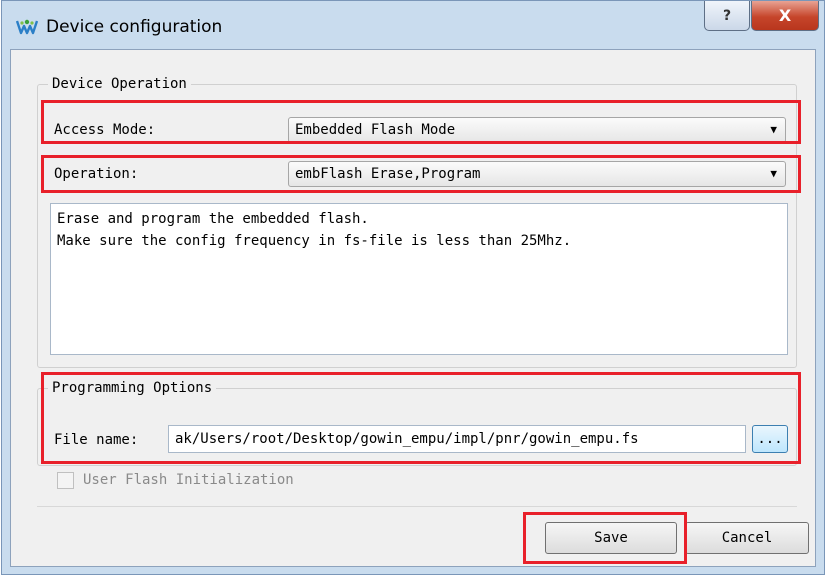  What do you see at coordinates (96, 440) in the screenshot?
I see `file-name-label: File name:` at bounding box center [96, 440].